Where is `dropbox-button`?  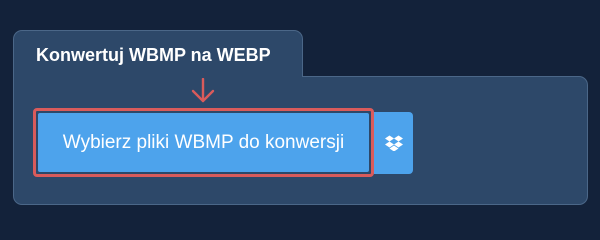 dropbox-button is located at coordinates (393, 143).